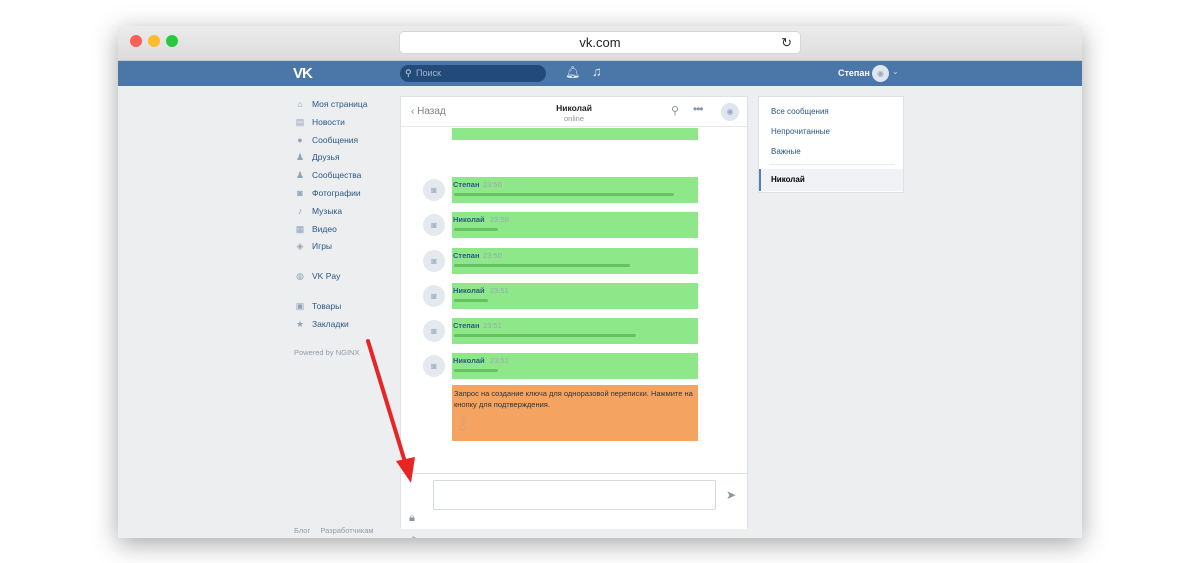 The height and width of the screenshot is (563, 1200). I want to click on browser-titlebar: vk.com ↻, so click(600, 43).